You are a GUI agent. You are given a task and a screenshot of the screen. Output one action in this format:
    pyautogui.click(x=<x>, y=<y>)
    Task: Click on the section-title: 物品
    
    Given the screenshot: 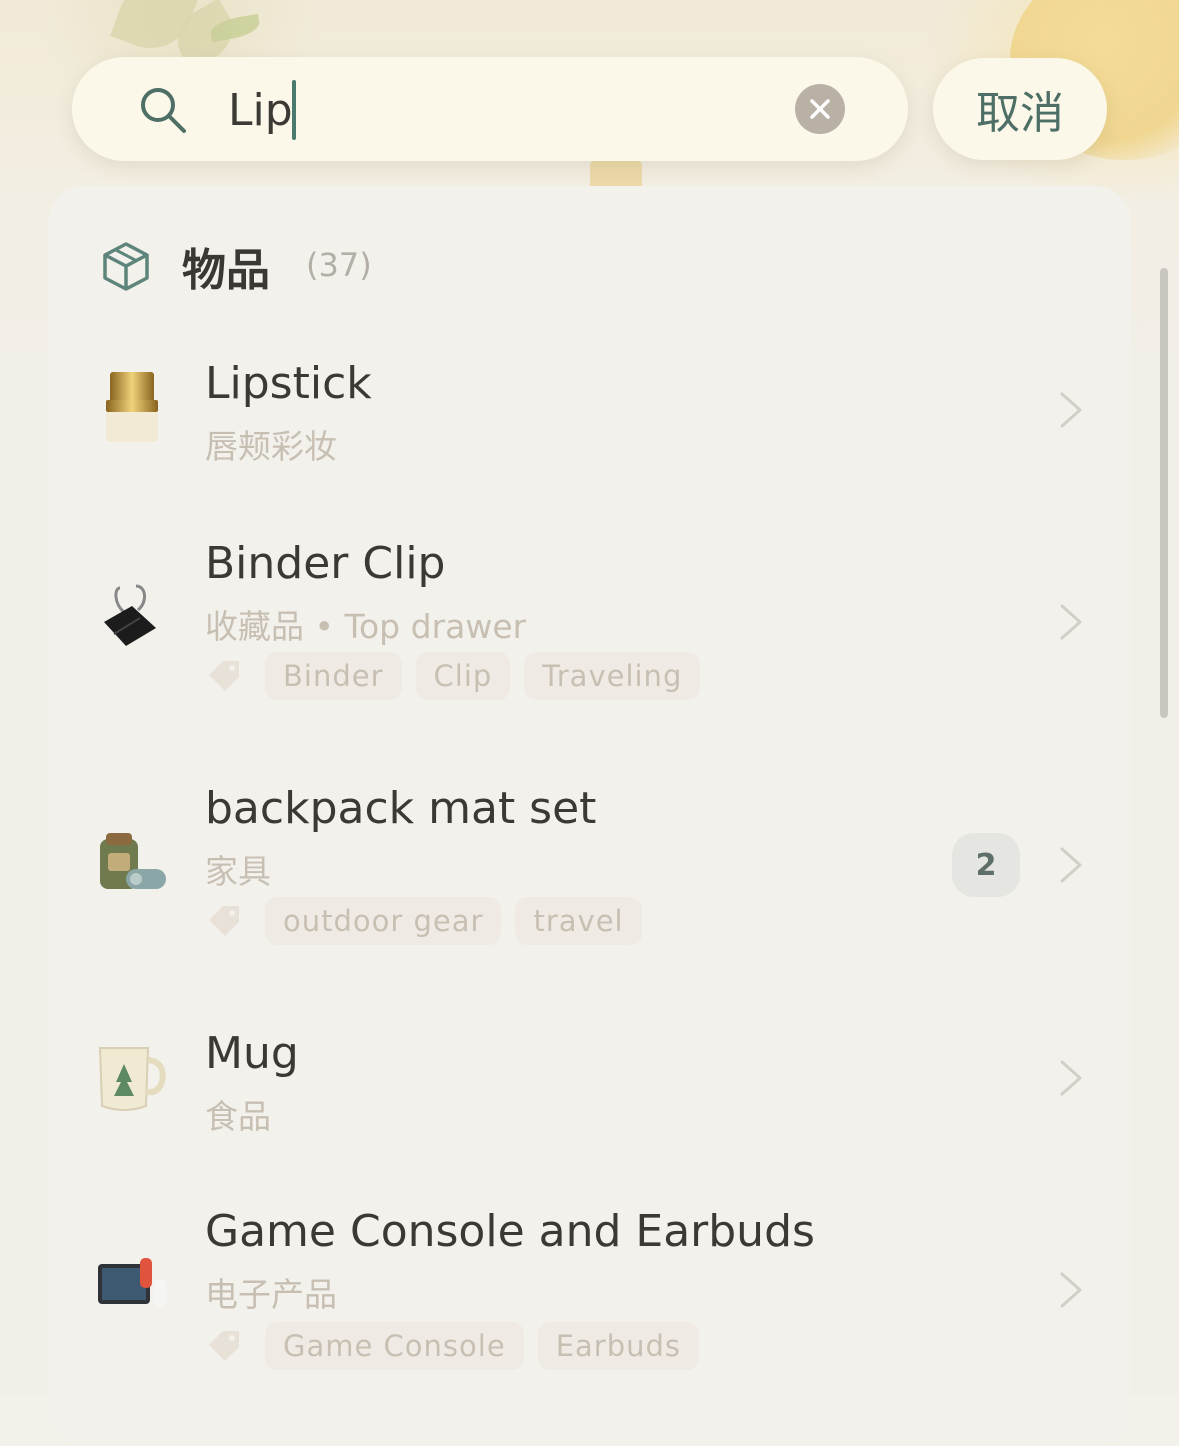 What is the action you would take?
    pyautogui.click(x=226, y=270)
    